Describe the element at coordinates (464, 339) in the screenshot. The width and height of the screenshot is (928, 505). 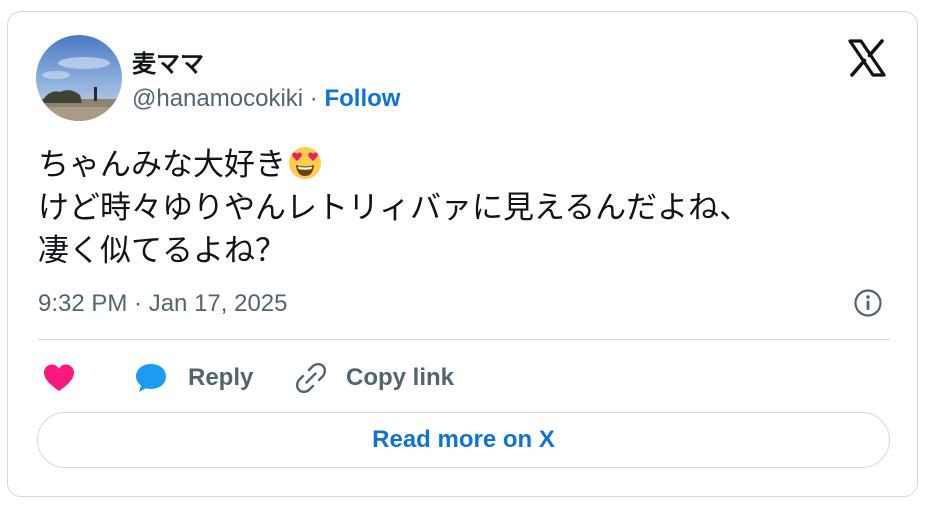
I see `divider` at that location.